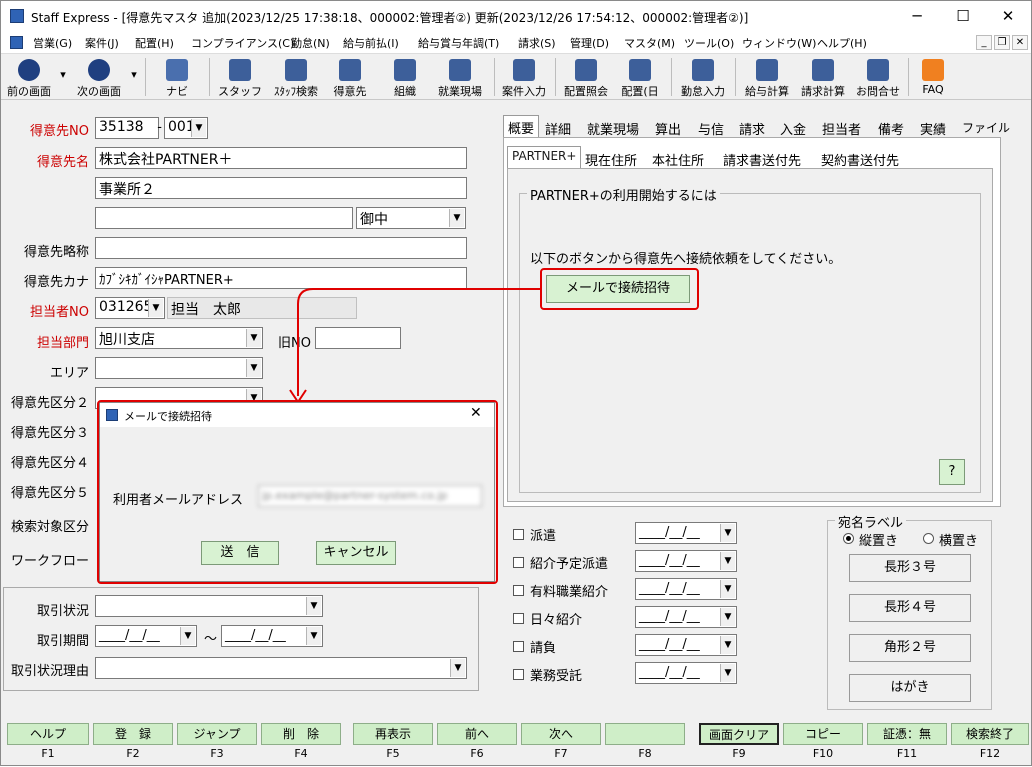 This screenshot has width=1032, height=767. Describe the element at coordinates (959, 541) in the screenshot. I see `radio-horizontal-label: 横置き` at that location.